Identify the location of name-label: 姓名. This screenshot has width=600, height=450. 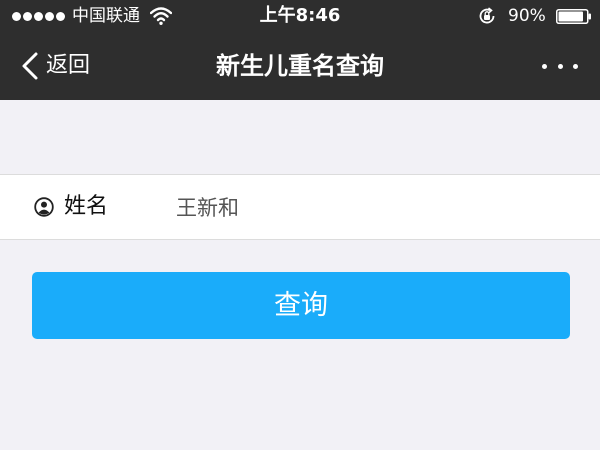
(86, 206).